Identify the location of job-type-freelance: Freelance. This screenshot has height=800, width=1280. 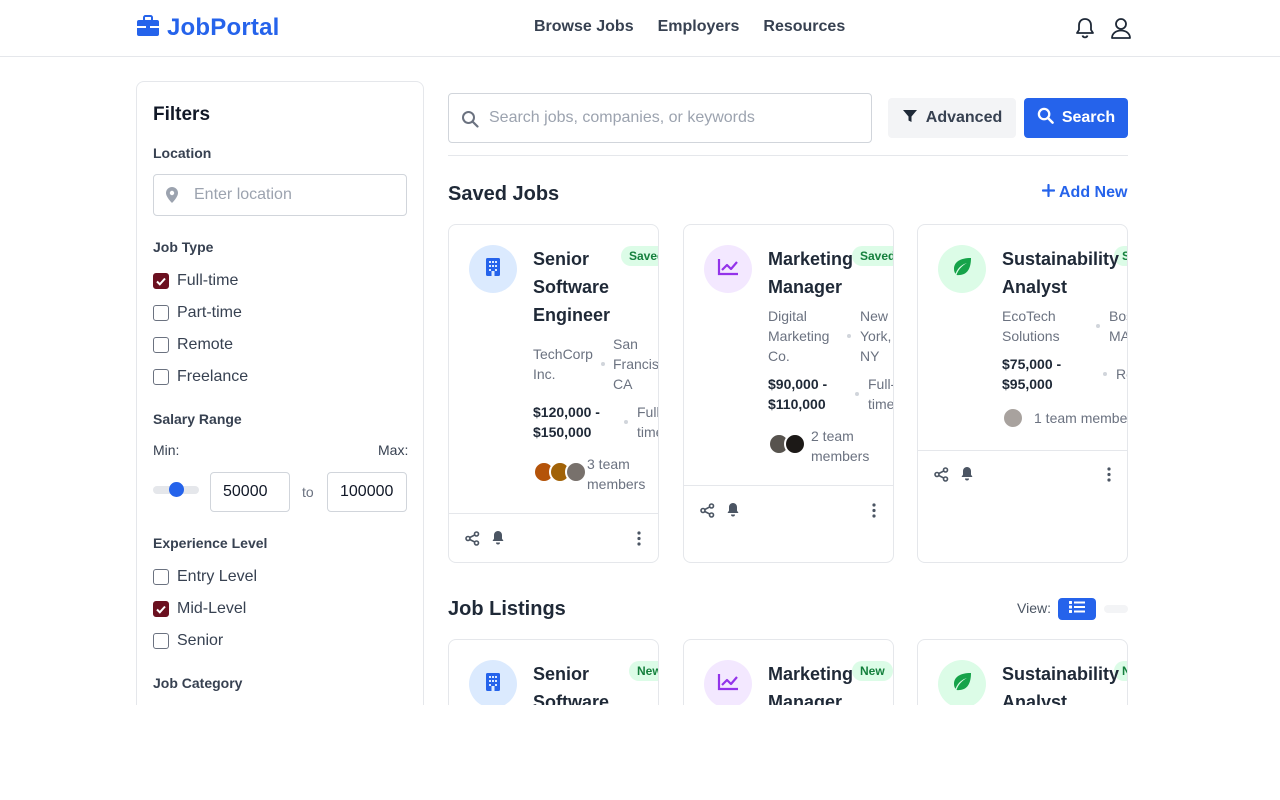
(200, 377).